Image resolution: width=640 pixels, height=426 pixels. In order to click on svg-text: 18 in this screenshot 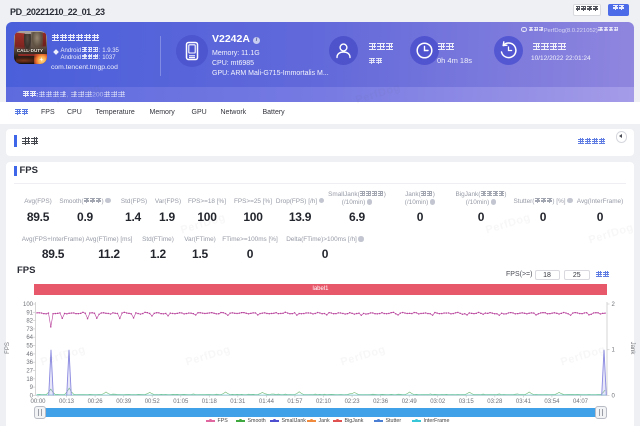, I will do `click(29, 380)`.